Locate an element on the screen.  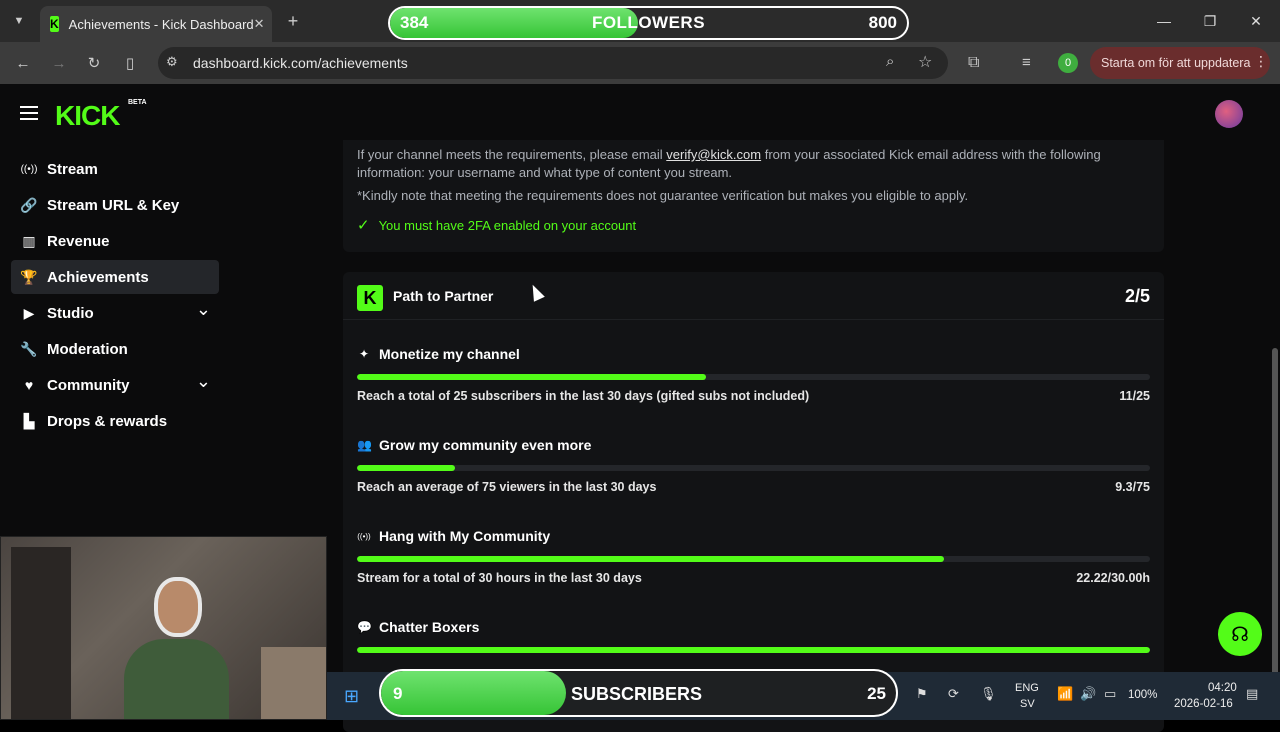
kick-logo: KICK is located at coordinates (87, 116).